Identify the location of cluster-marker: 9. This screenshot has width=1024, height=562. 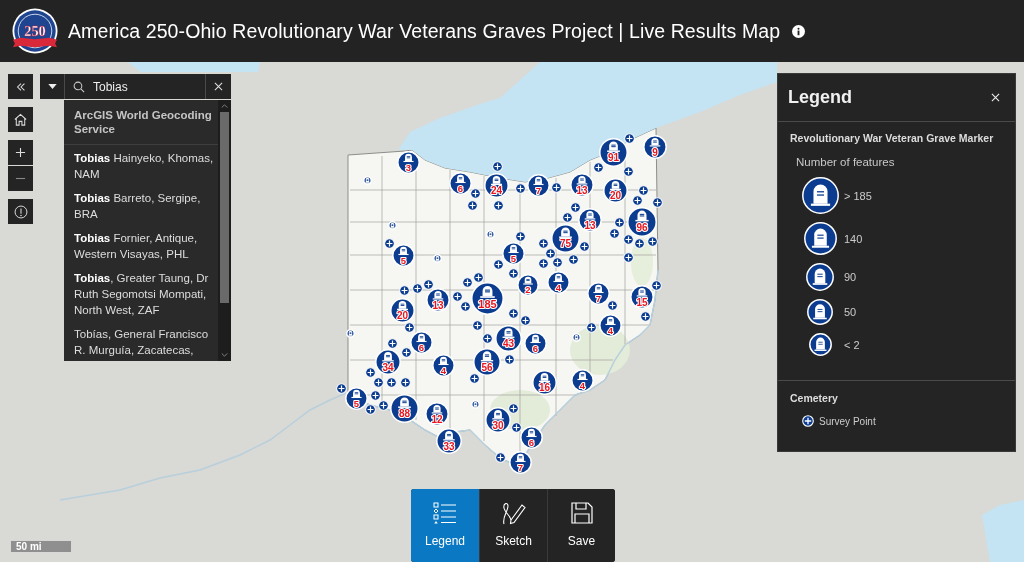
(655, 147).